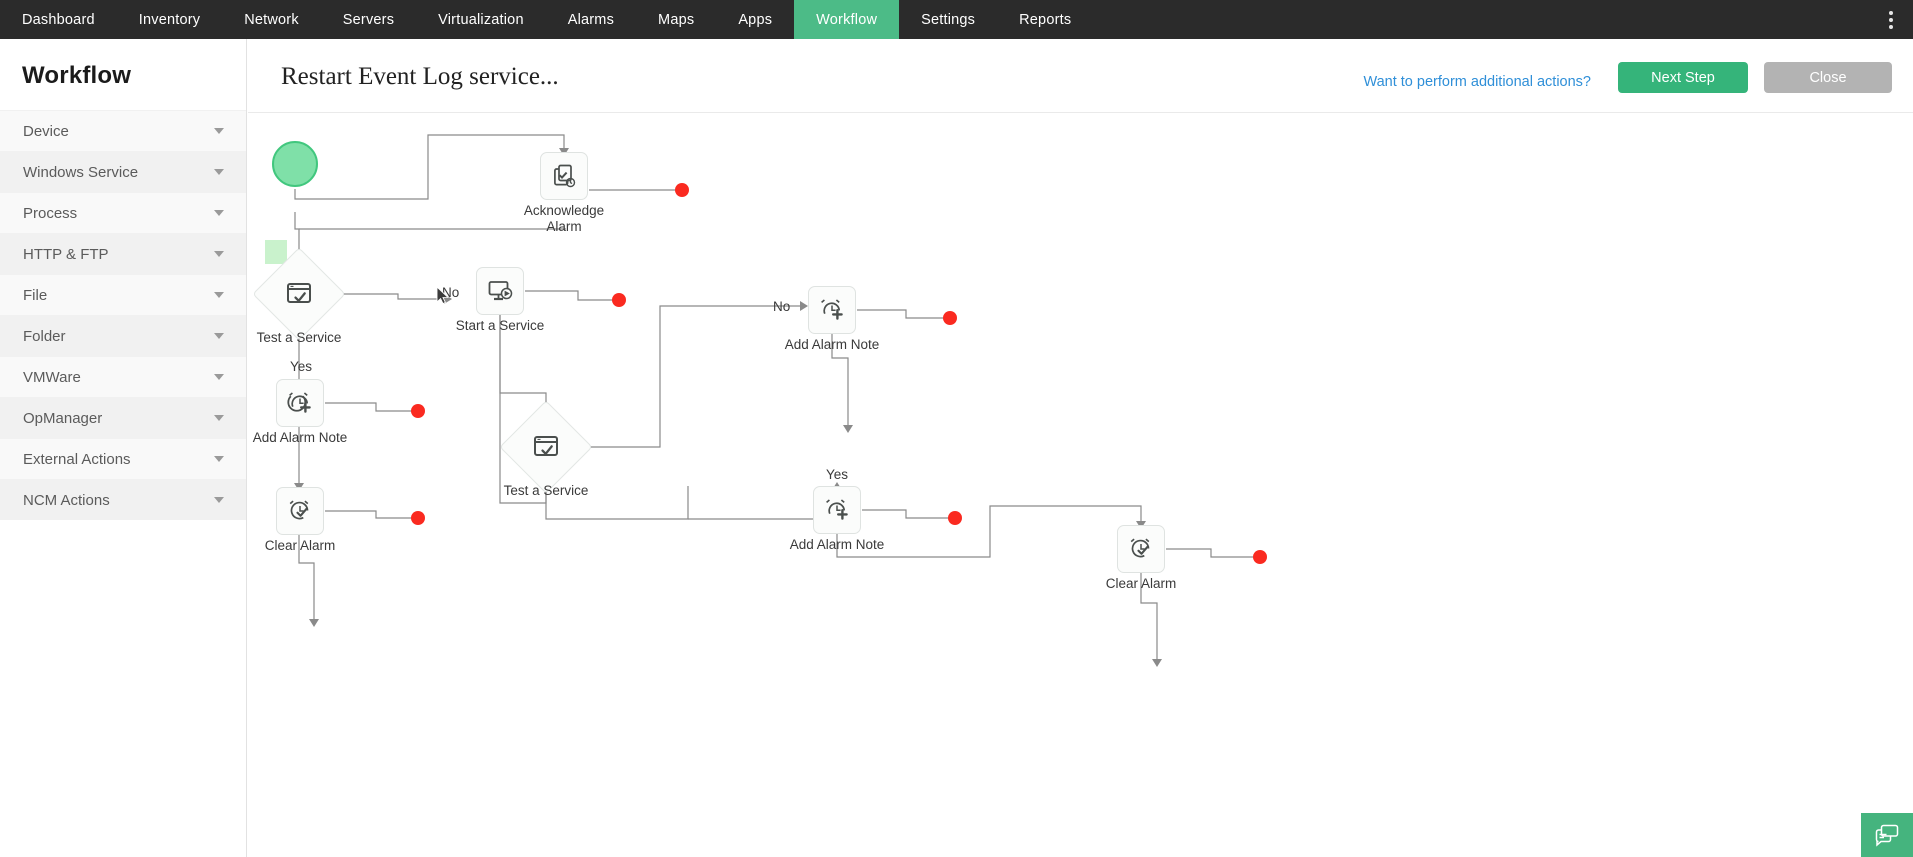 The image size is (1913, 857). Describe the element at coordinates (1891, 19) in the screenshot. I see `vertical-dots-icon` at that location.